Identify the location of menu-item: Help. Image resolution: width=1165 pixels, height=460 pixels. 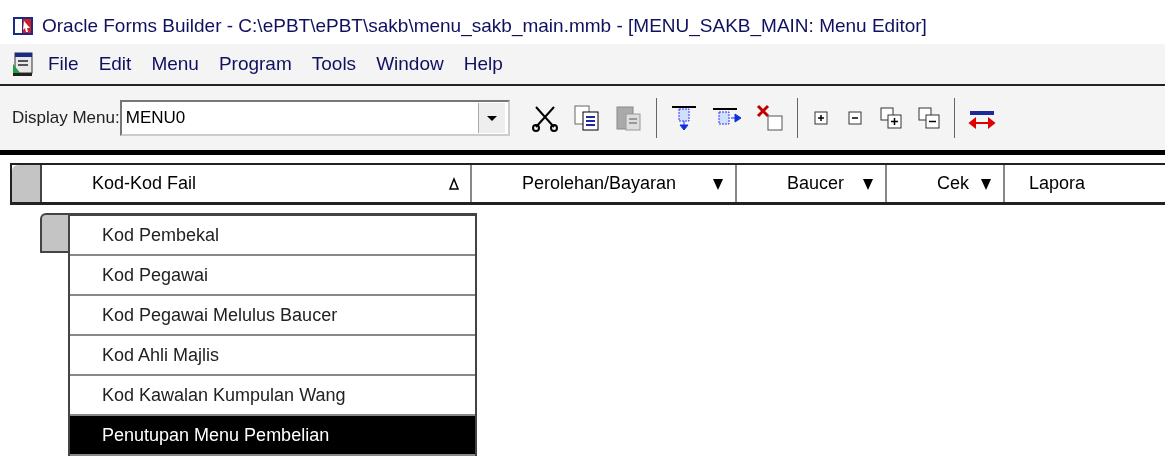
(483, 64).